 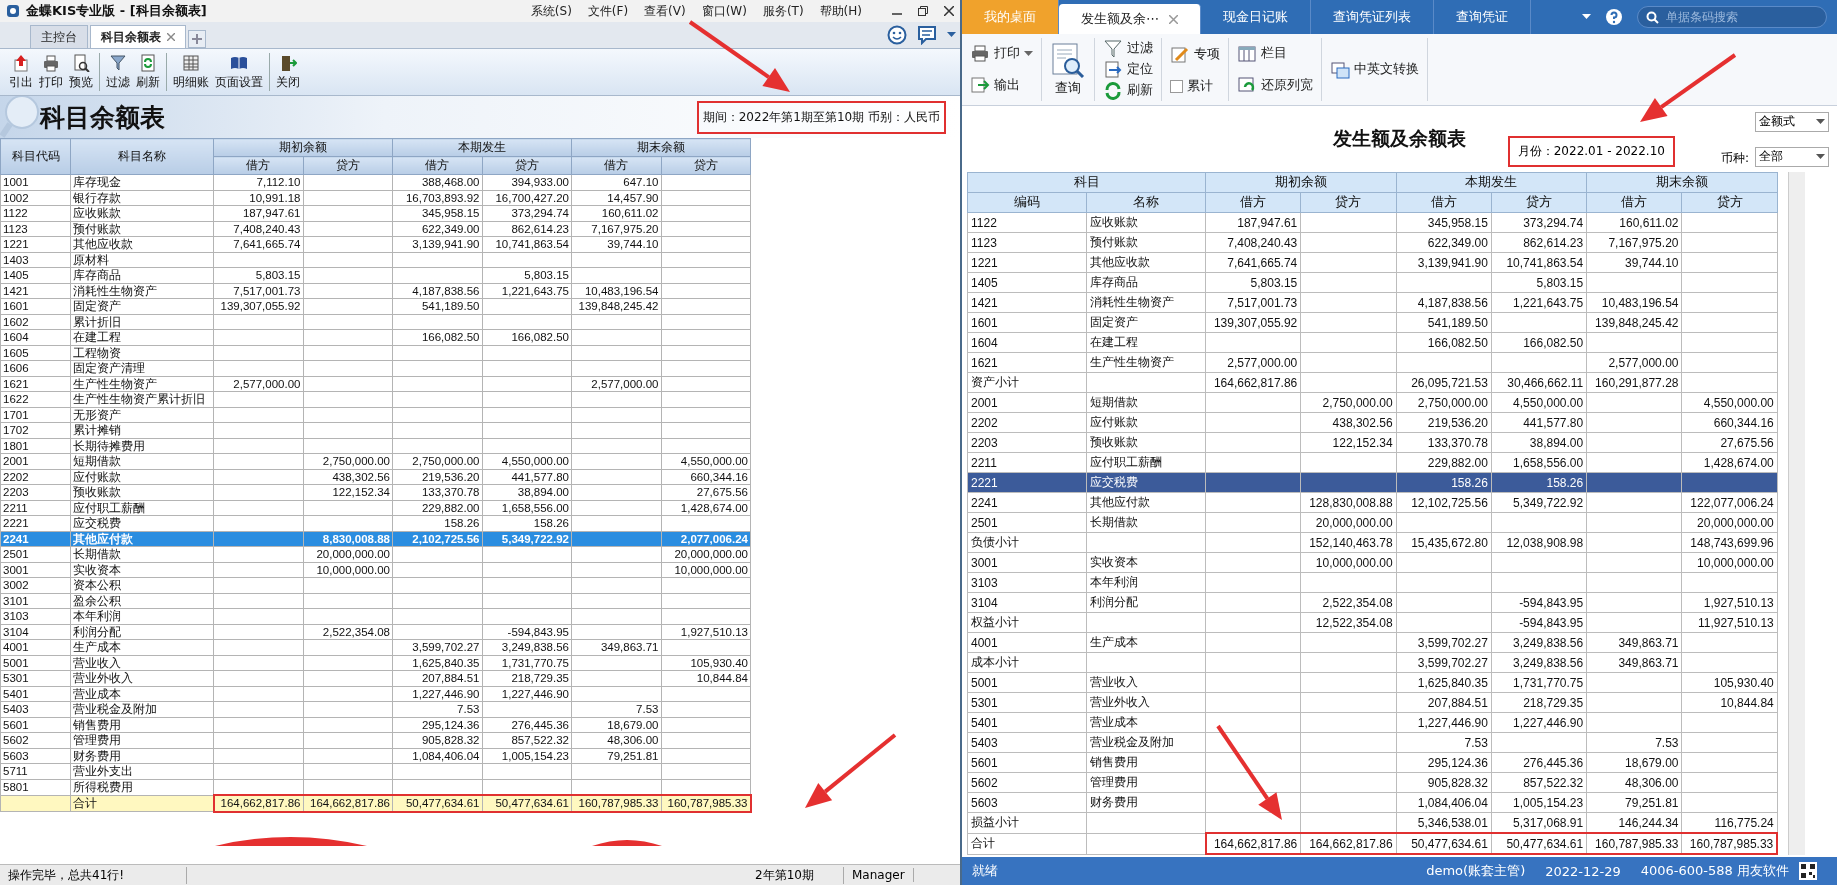 What do you see at coordinates (1808, 871) in the screenshot?
I see `qr-icon` at bounding box center [1808, 871].